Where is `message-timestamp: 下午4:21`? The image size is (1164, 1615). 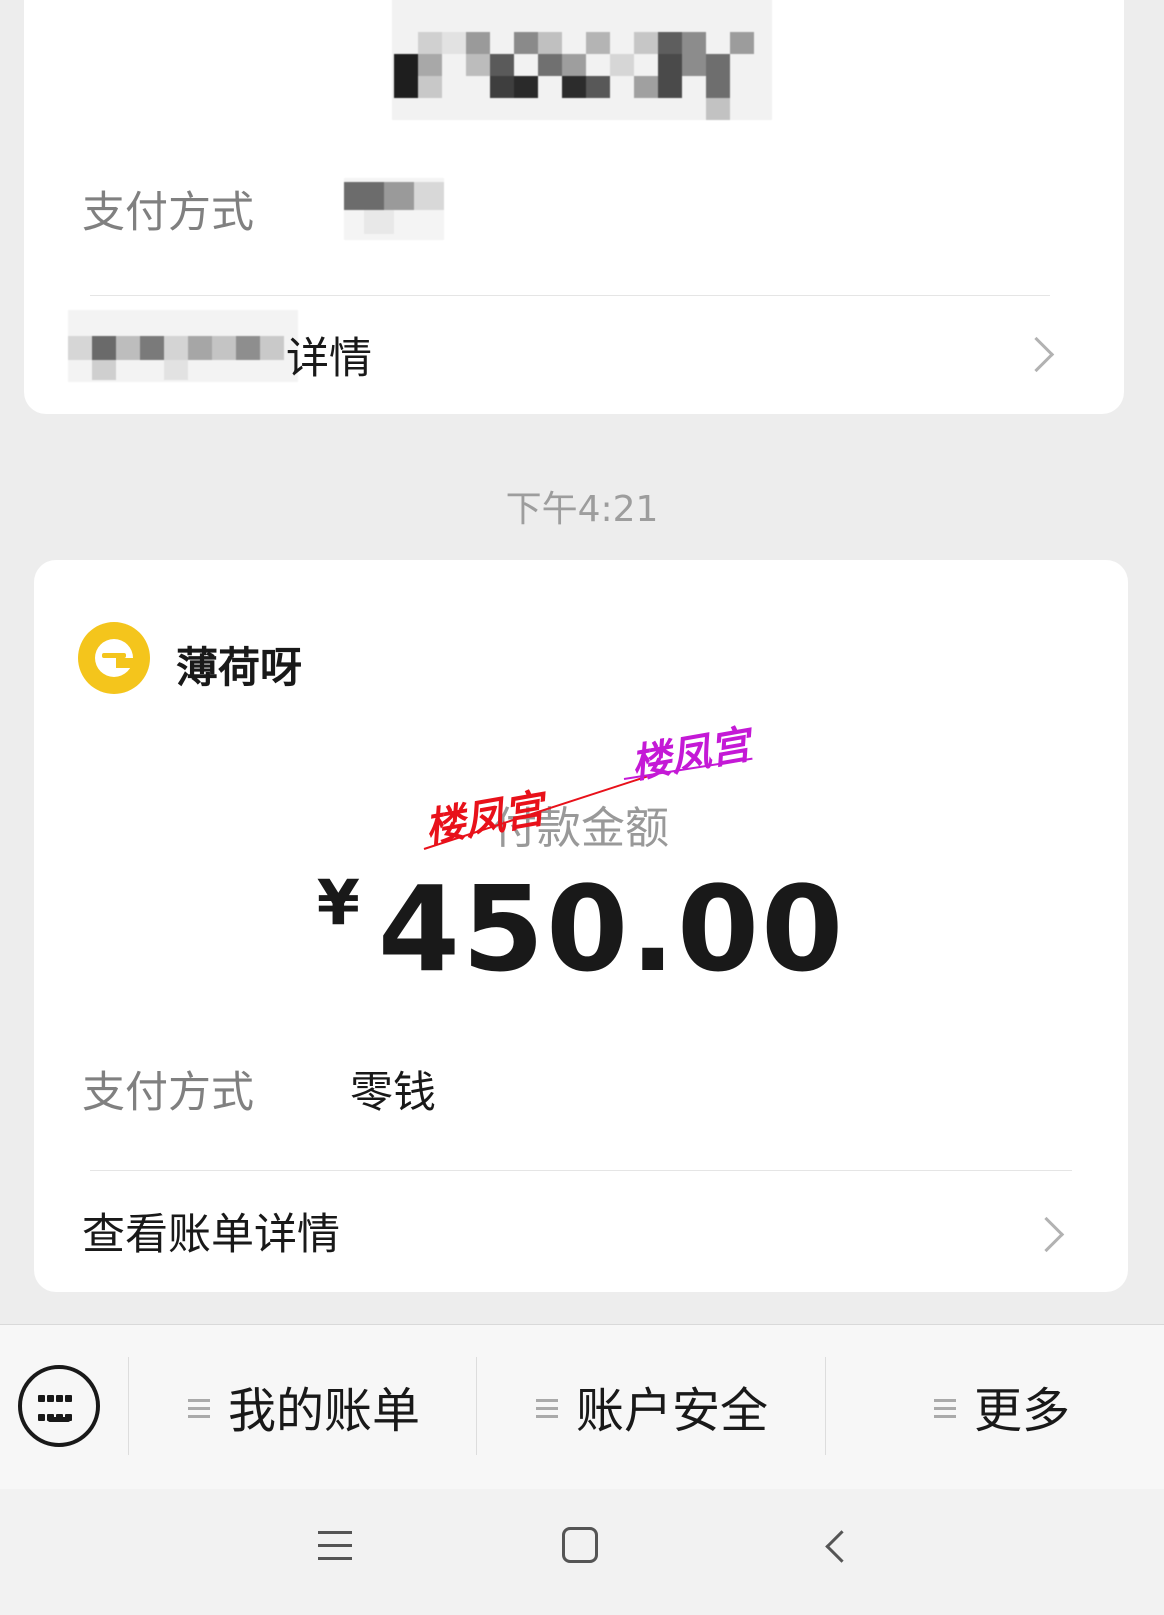 message-timestamp: 下午4:21 is located at coordinates (582, 509).